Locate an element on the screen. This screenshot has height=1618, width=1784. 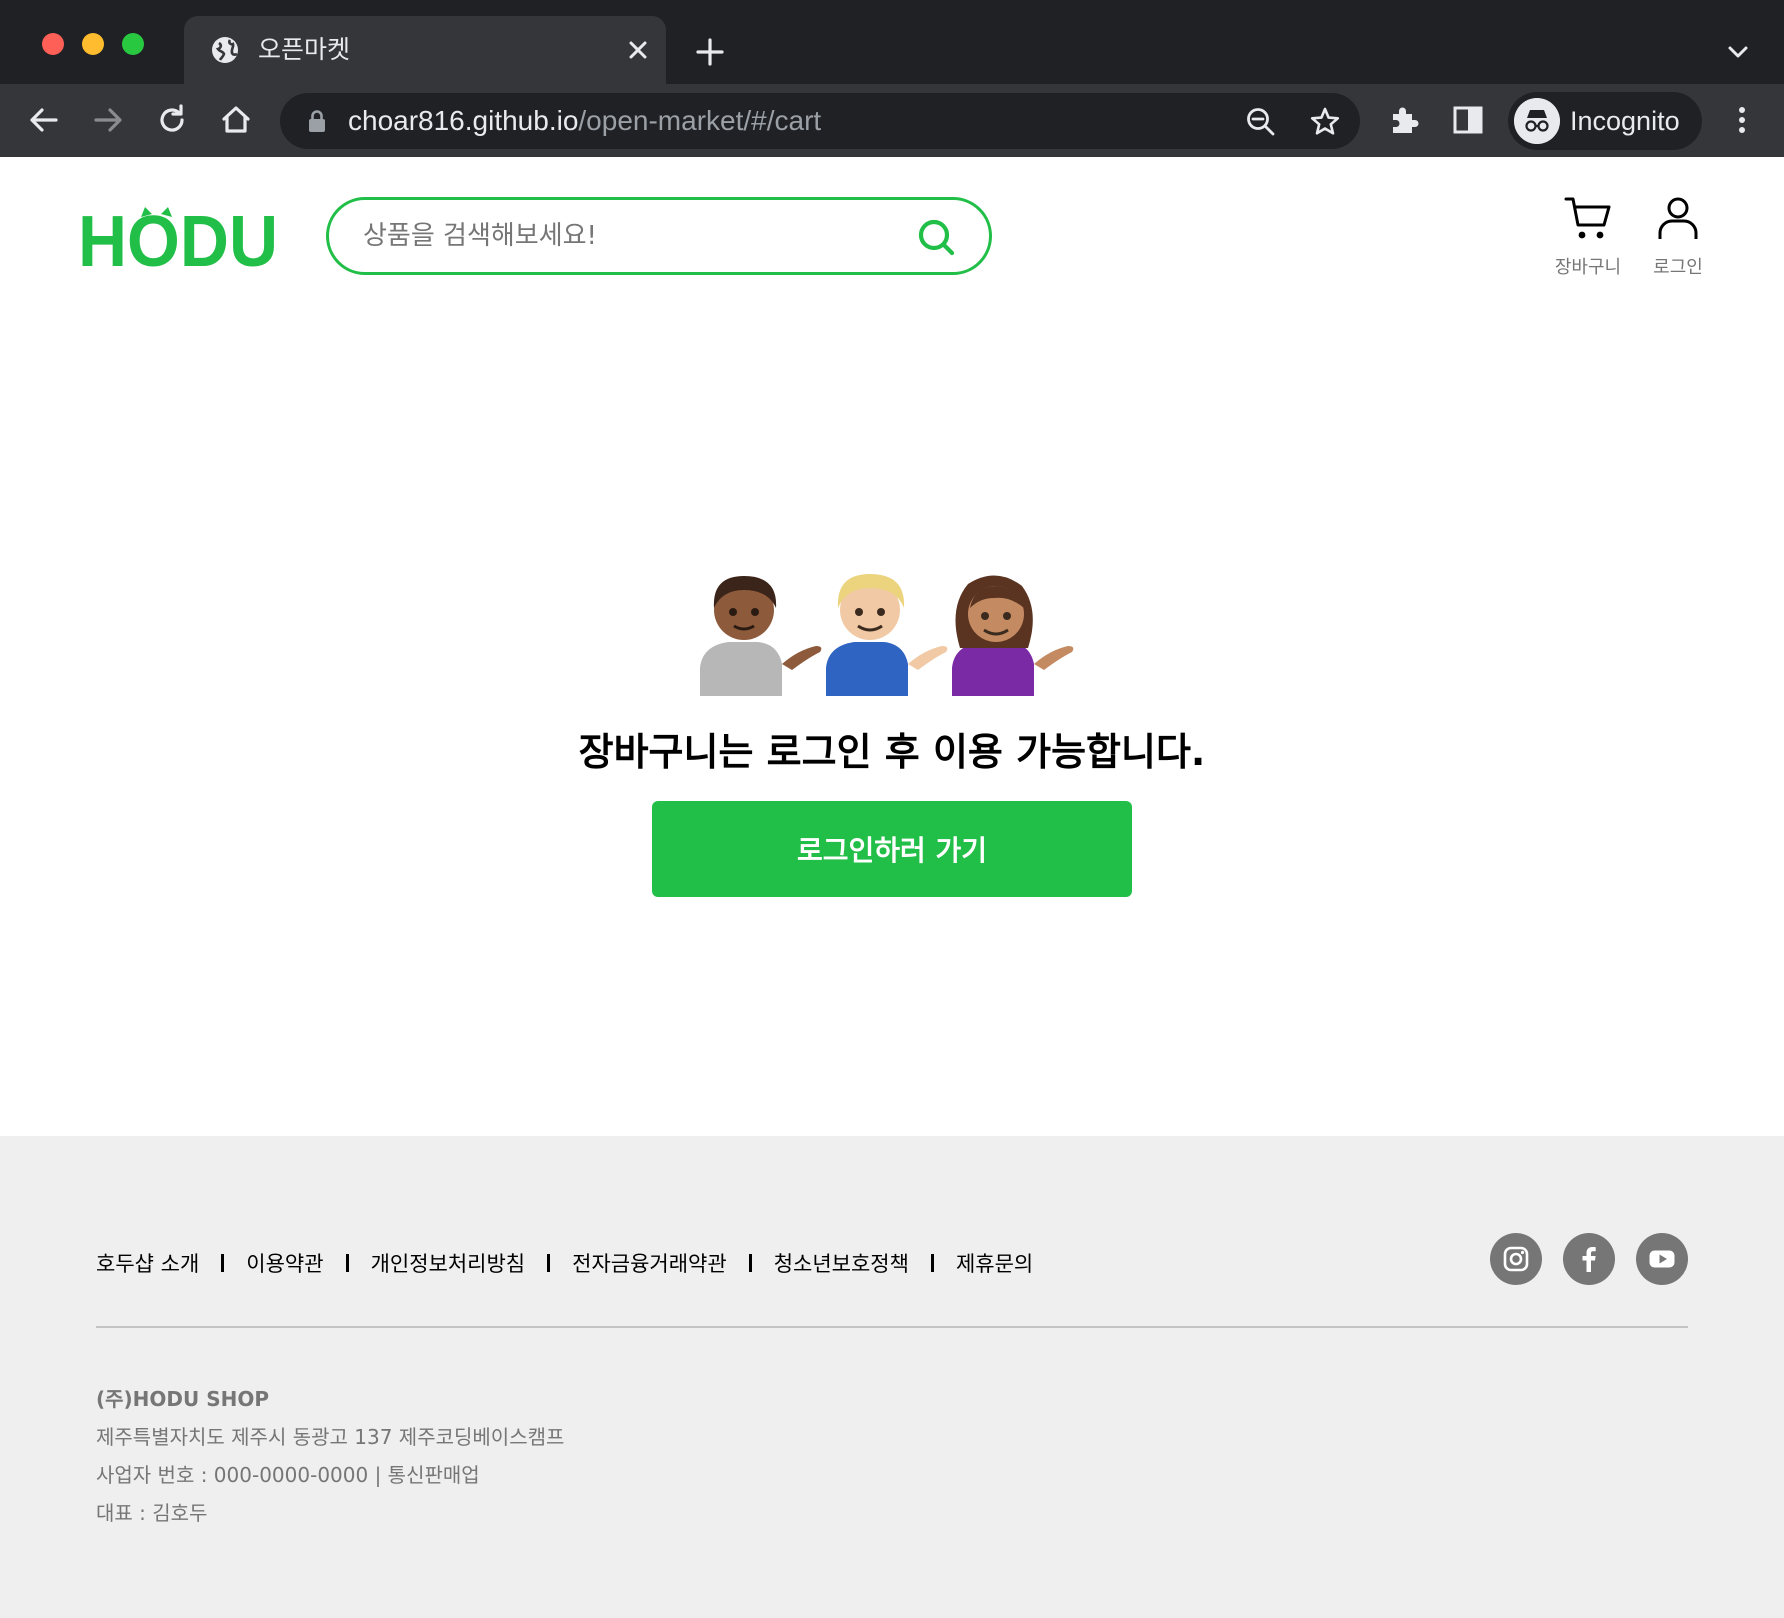
incognito-icon is located at coordinates (1537, 121).